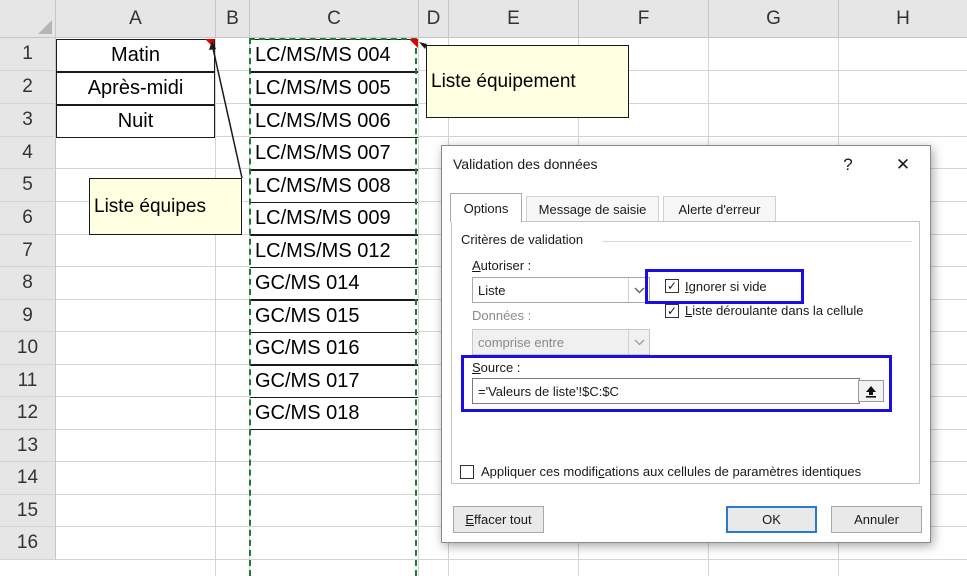  I want to click on highlight-source, so click(676, 383).